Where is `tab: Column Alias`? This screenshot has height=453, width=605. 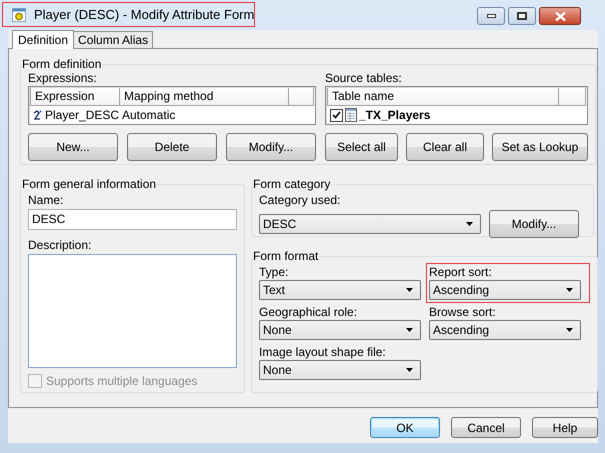 tab: Column Alias is located at coordinates (113, 39).